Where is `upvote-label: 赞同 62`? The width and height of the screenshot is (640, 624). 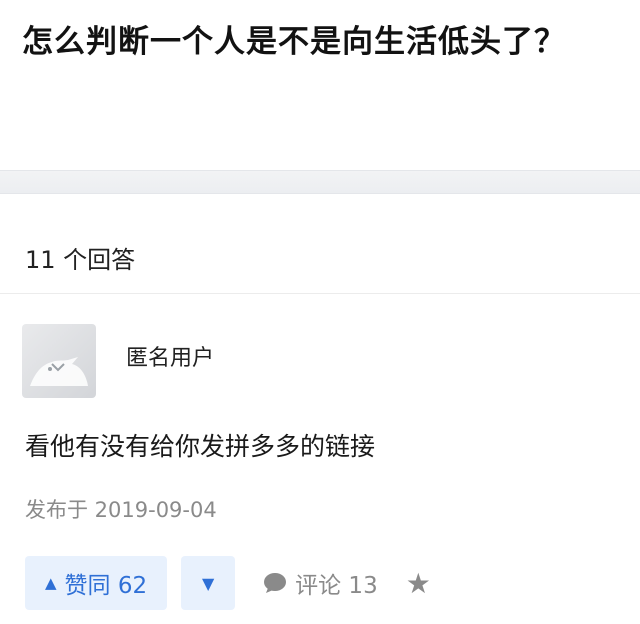
upvote-label: 赞同 62 is located at coordinates (106, 586).